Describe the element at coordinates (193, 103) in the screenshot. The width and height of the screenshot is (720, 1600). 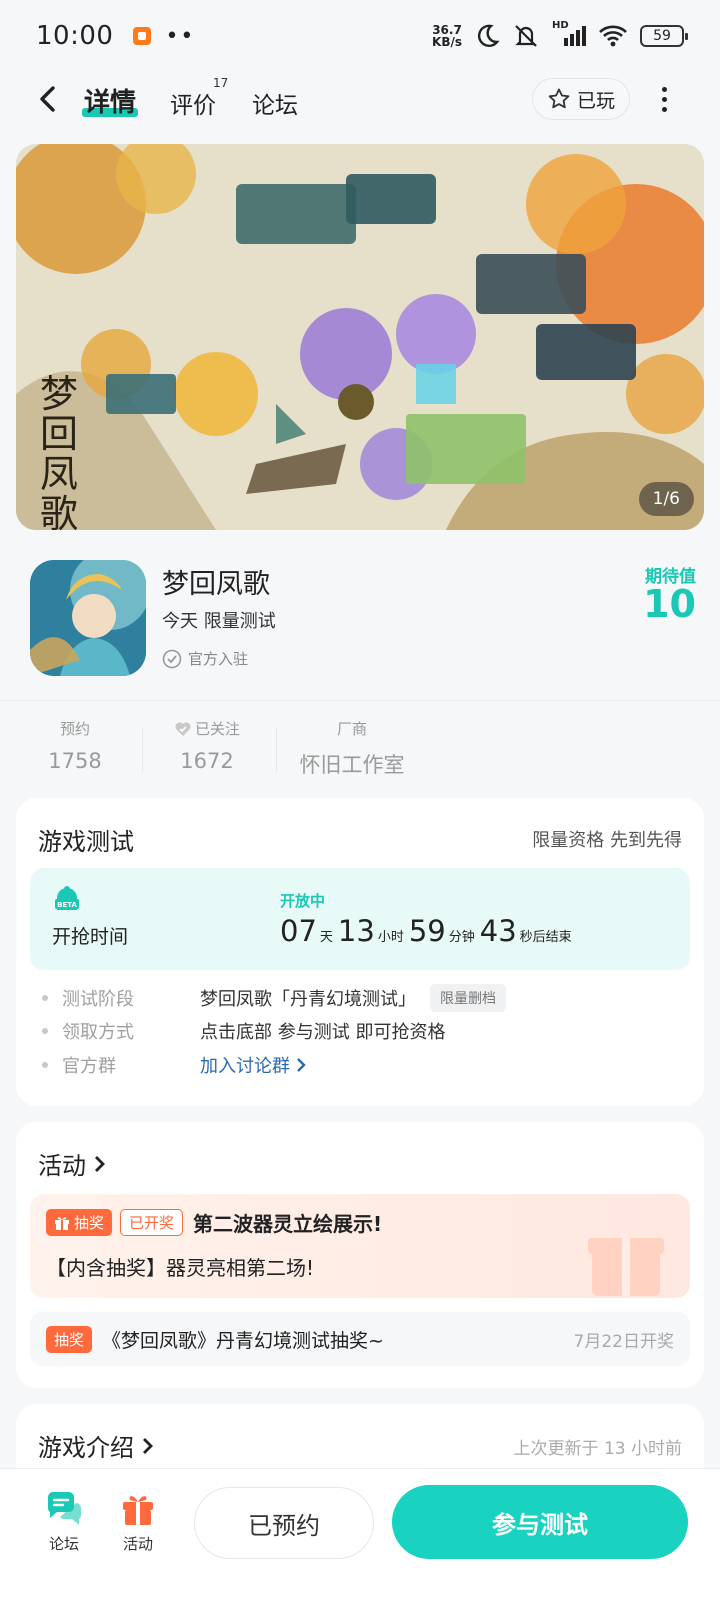
I see `tab-reviews: 评价` at that location.